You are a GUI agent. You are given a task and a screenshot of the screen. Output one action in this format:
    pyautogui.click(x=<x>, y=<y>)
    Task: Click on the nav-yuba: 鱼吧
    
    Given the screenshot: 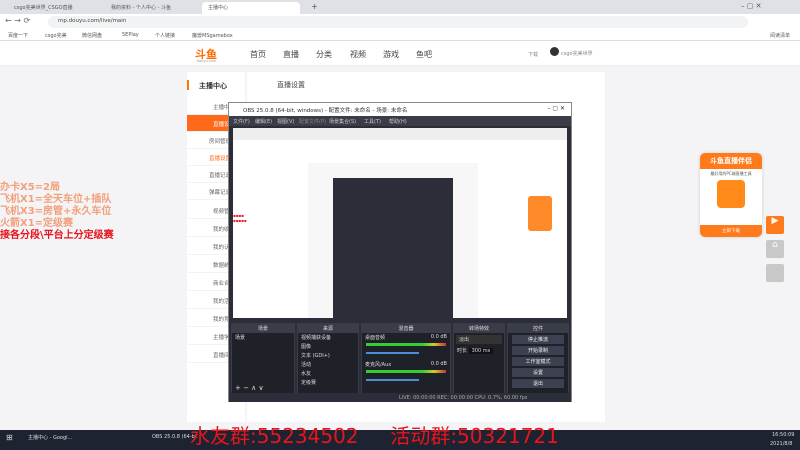 What is the action you would take?
    pyautogui.click(x=424, y=54)
    